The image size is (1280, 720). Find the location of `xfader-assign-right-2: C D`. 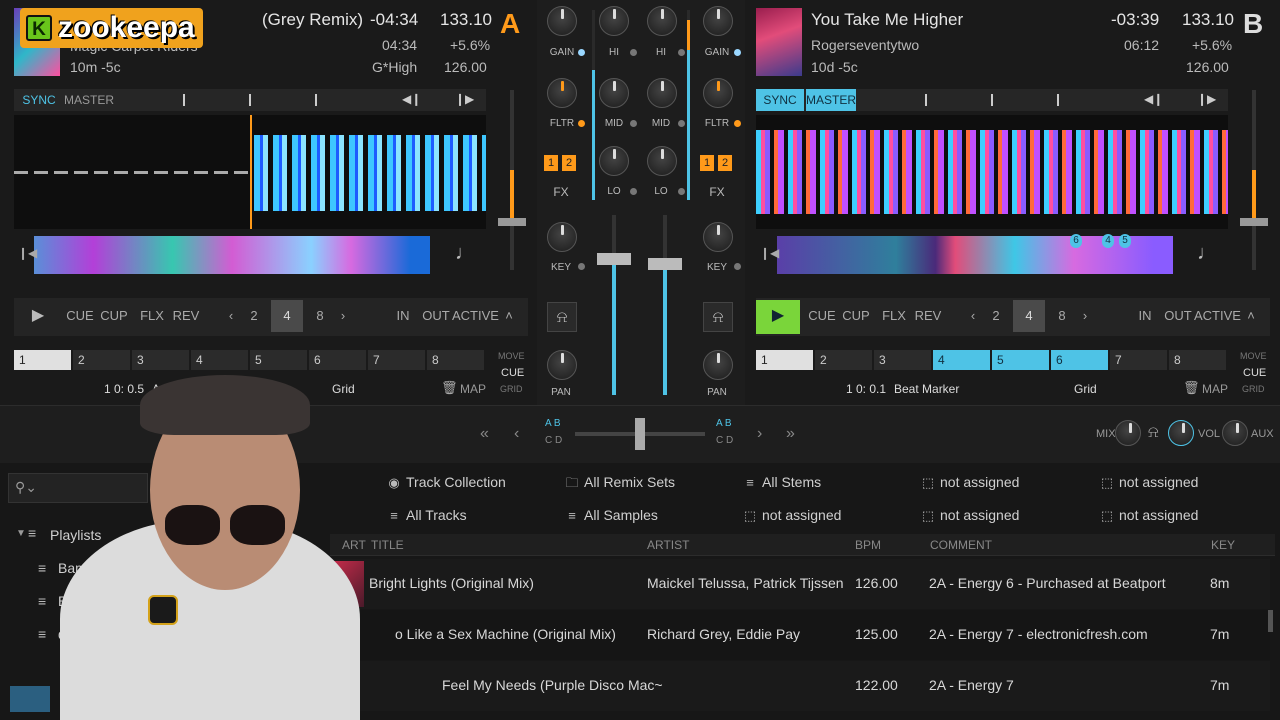

xfader-assign-right-2: C D is located at coordinates (724, 440).